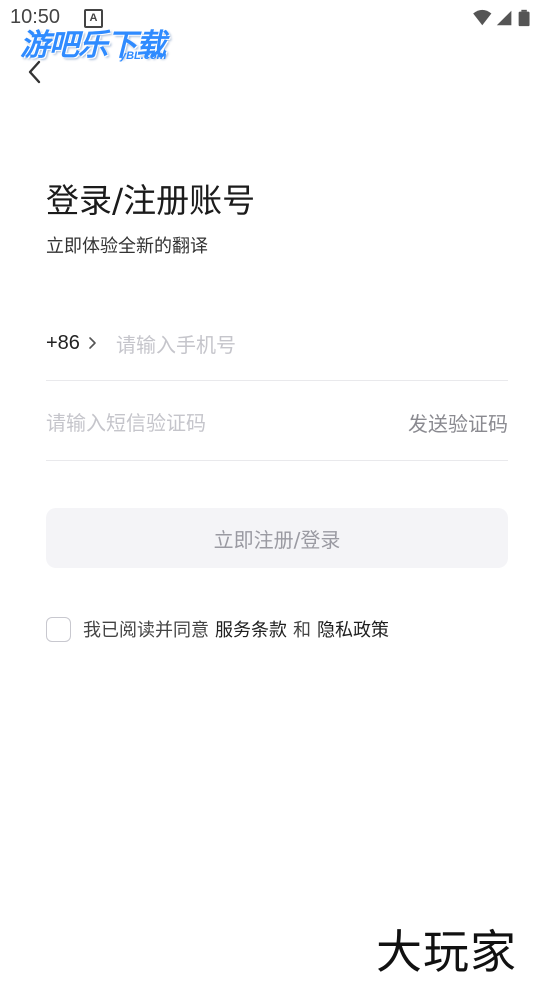  Describe the element at coordinates (277, 538) in the screenshot. I see `register-login-button: 立即注册/登录` at that location.